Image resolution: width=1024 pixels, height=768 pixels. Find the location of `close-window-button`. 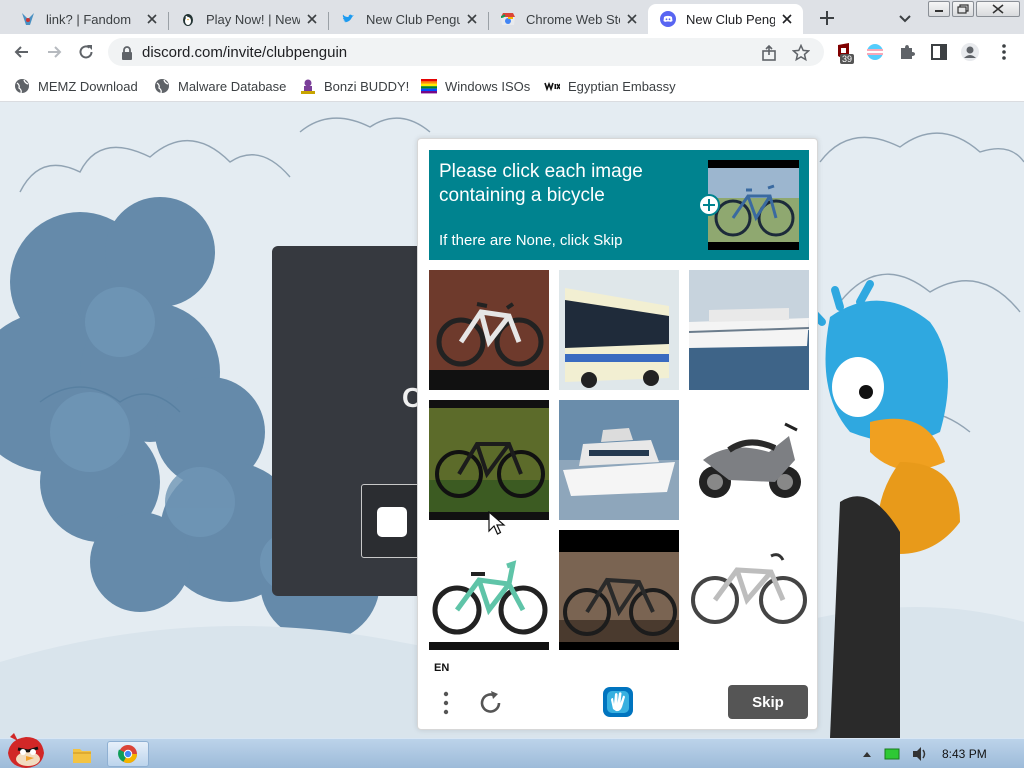

close-window-button is located at coordinates (998, 9).